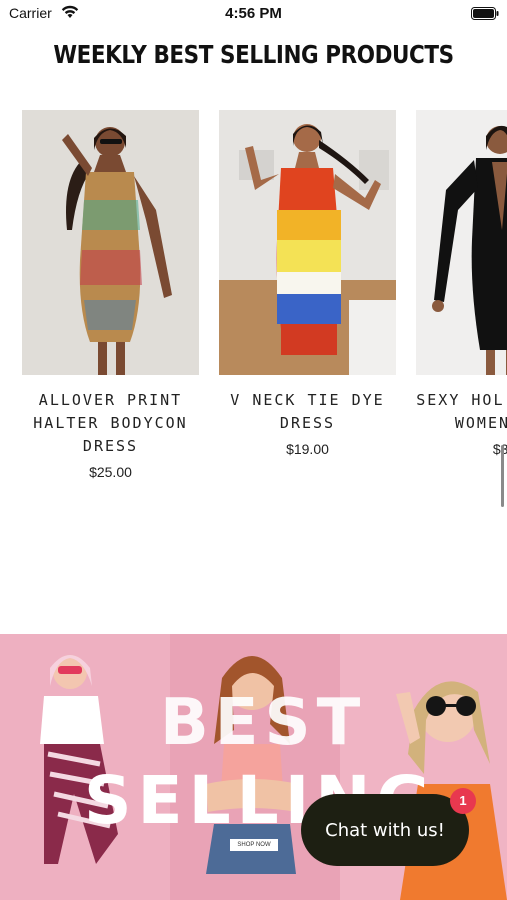  I want to click on chat-notification-badge: 1, so click(463, 801).